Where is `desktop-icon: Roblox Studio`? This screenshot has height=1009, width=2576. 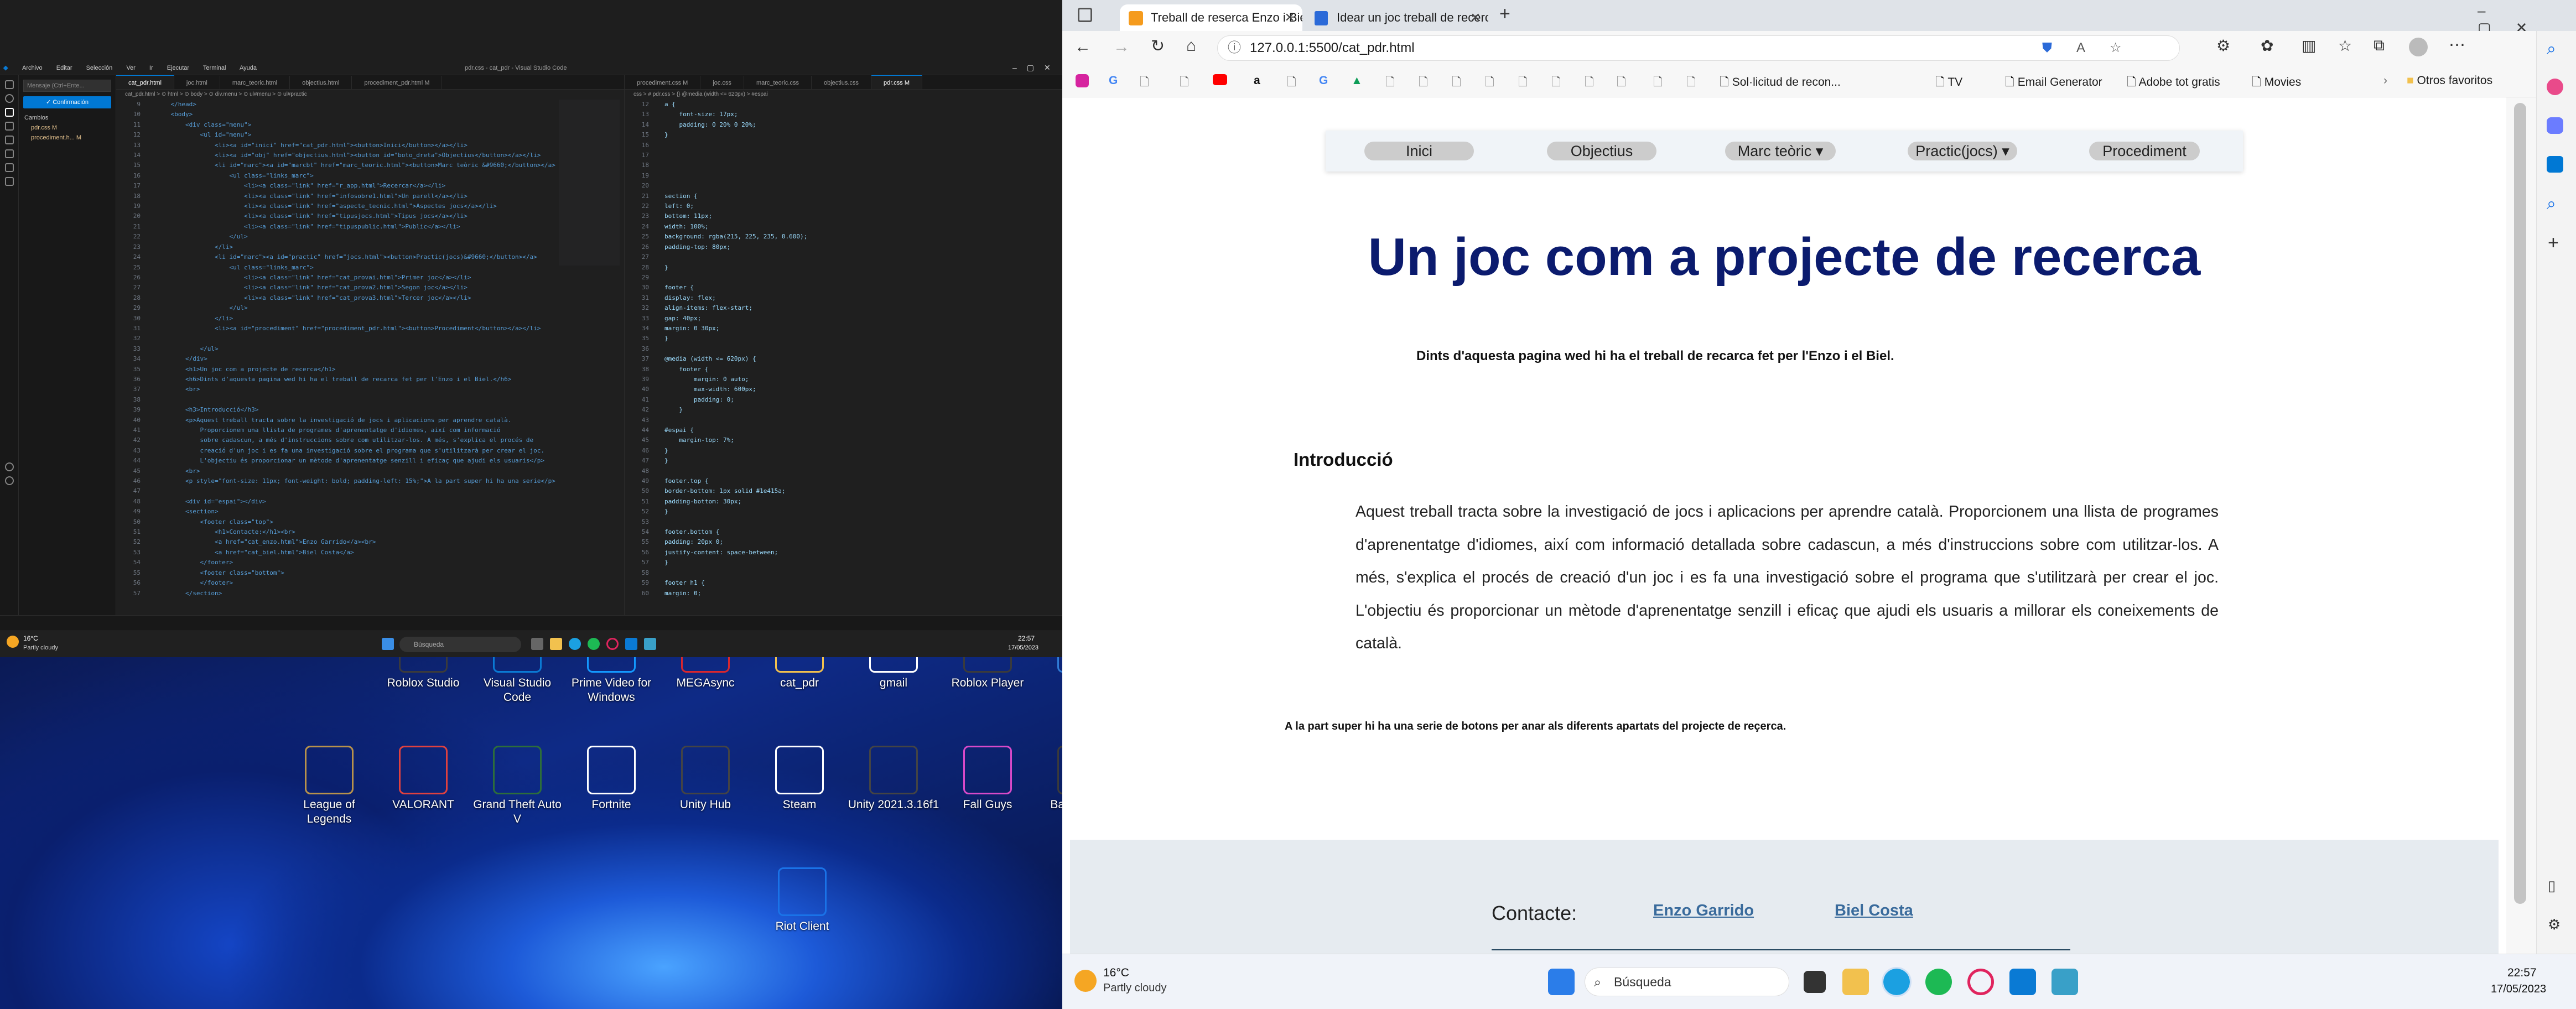 desktop-icon: Roblox Studio is located at coordinates (423, 673).